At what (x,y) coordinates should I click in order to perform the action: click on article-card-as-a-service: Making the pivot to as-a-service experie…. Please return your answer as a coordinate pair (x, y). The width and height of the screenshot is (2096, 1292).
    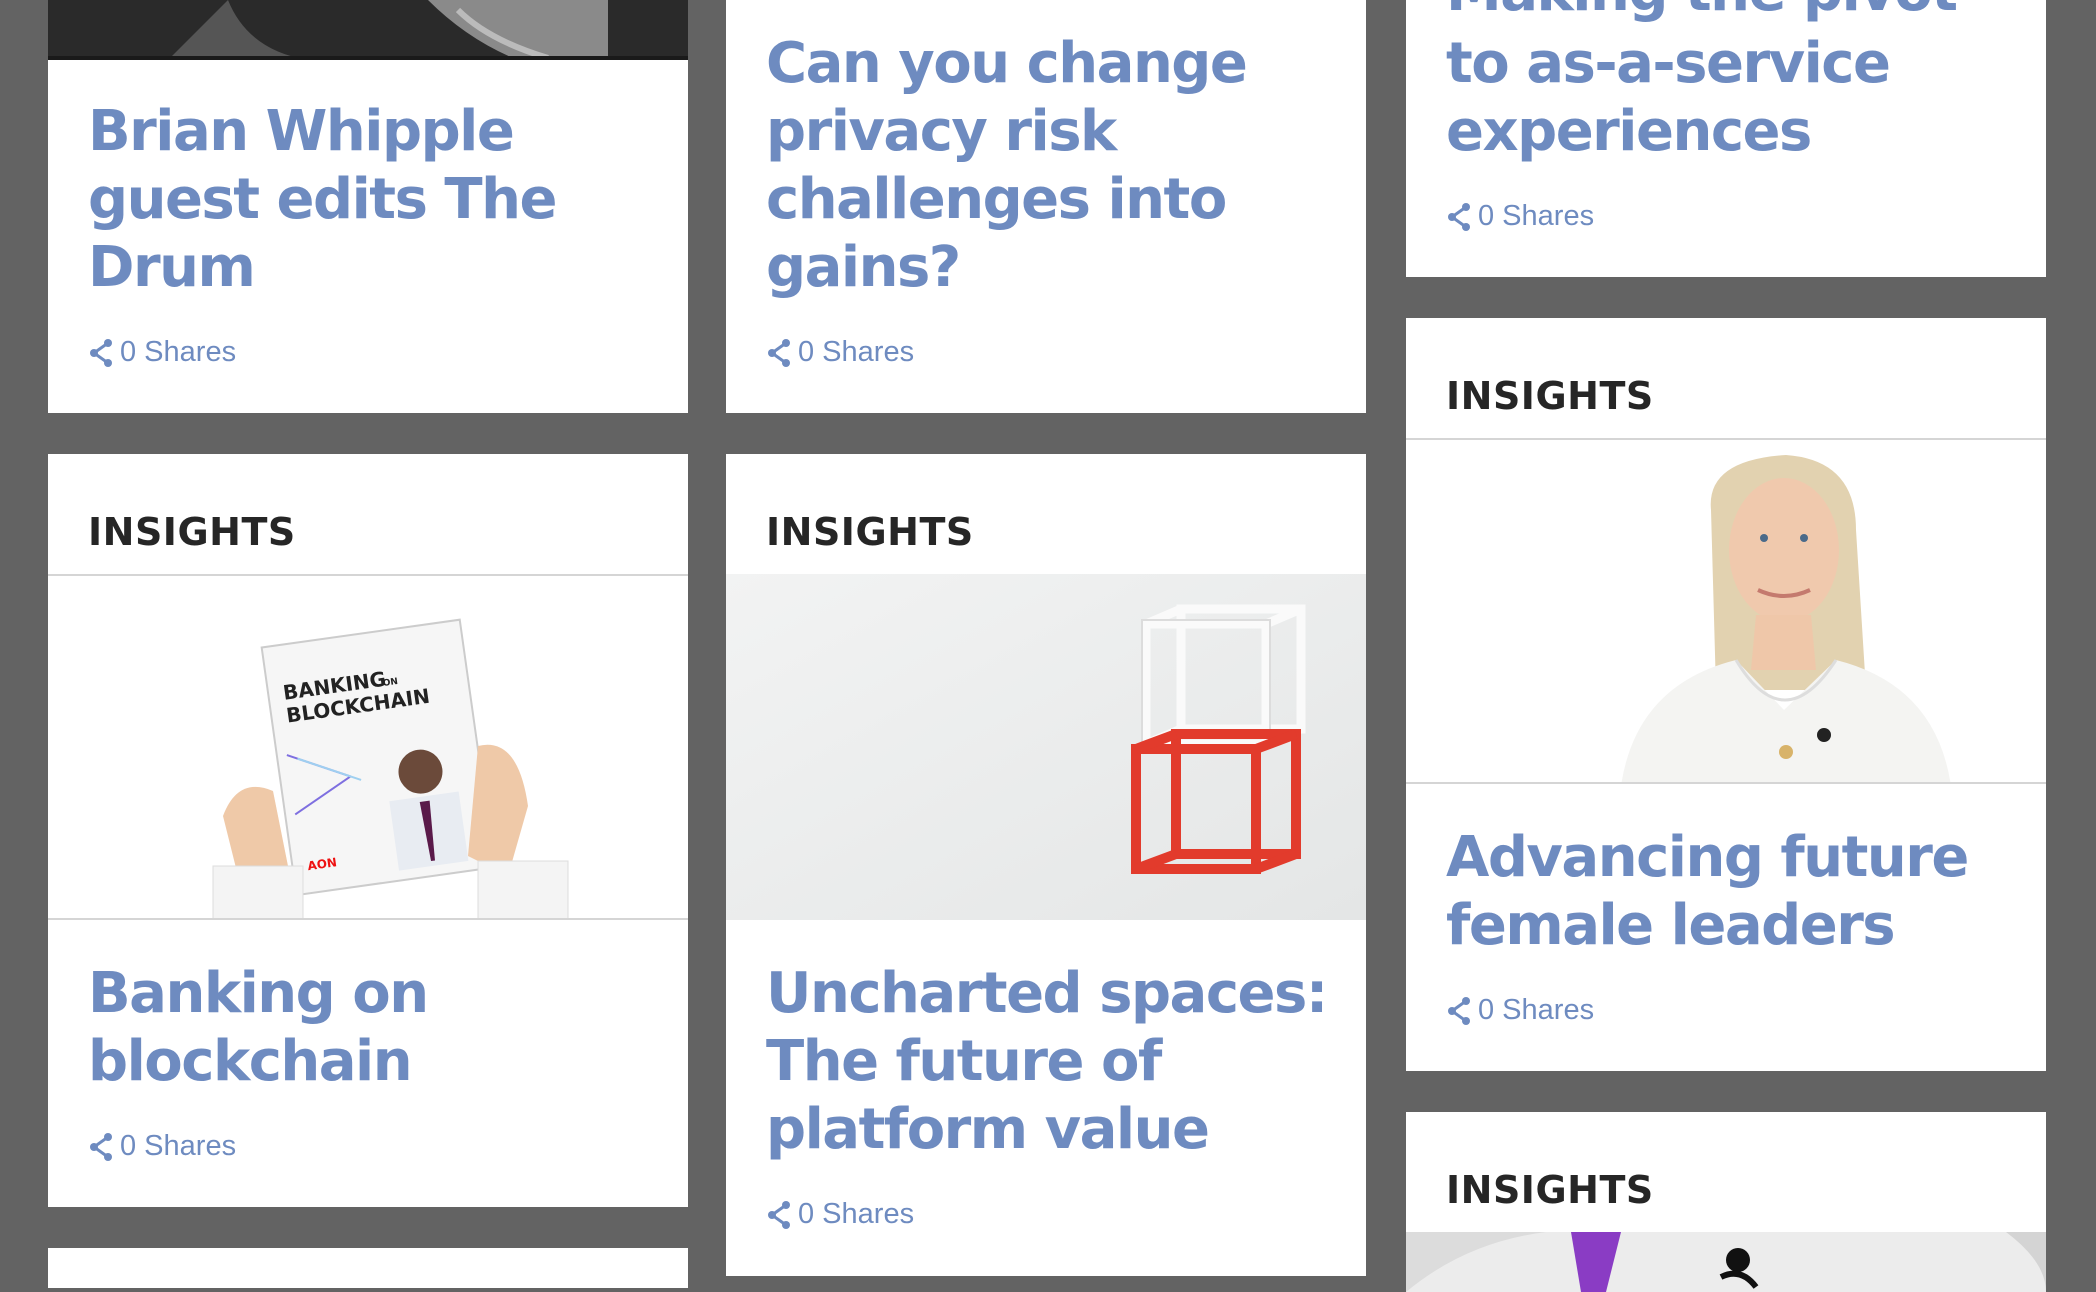
    Looking at the image, I should click on (1726, 138).